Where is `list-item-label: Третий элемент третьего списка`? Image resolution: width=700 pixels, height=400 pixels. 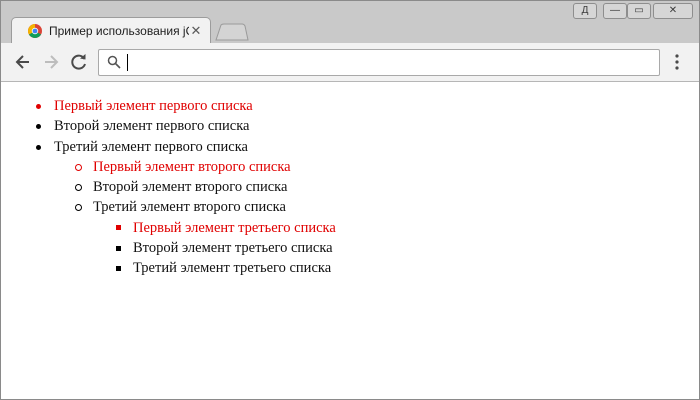 list-item-label: Третий элемент третьего списка is located at coordinates (232, 268).